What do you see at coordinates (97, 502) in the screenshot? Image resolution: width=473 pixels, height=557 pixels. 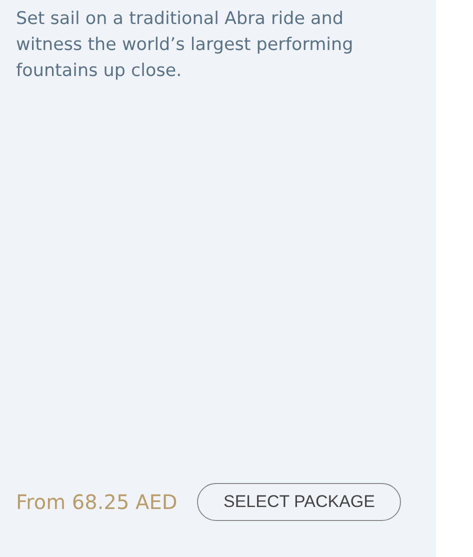 I see `package-price: From 68.25 AED` at bounding box center [97, 502].